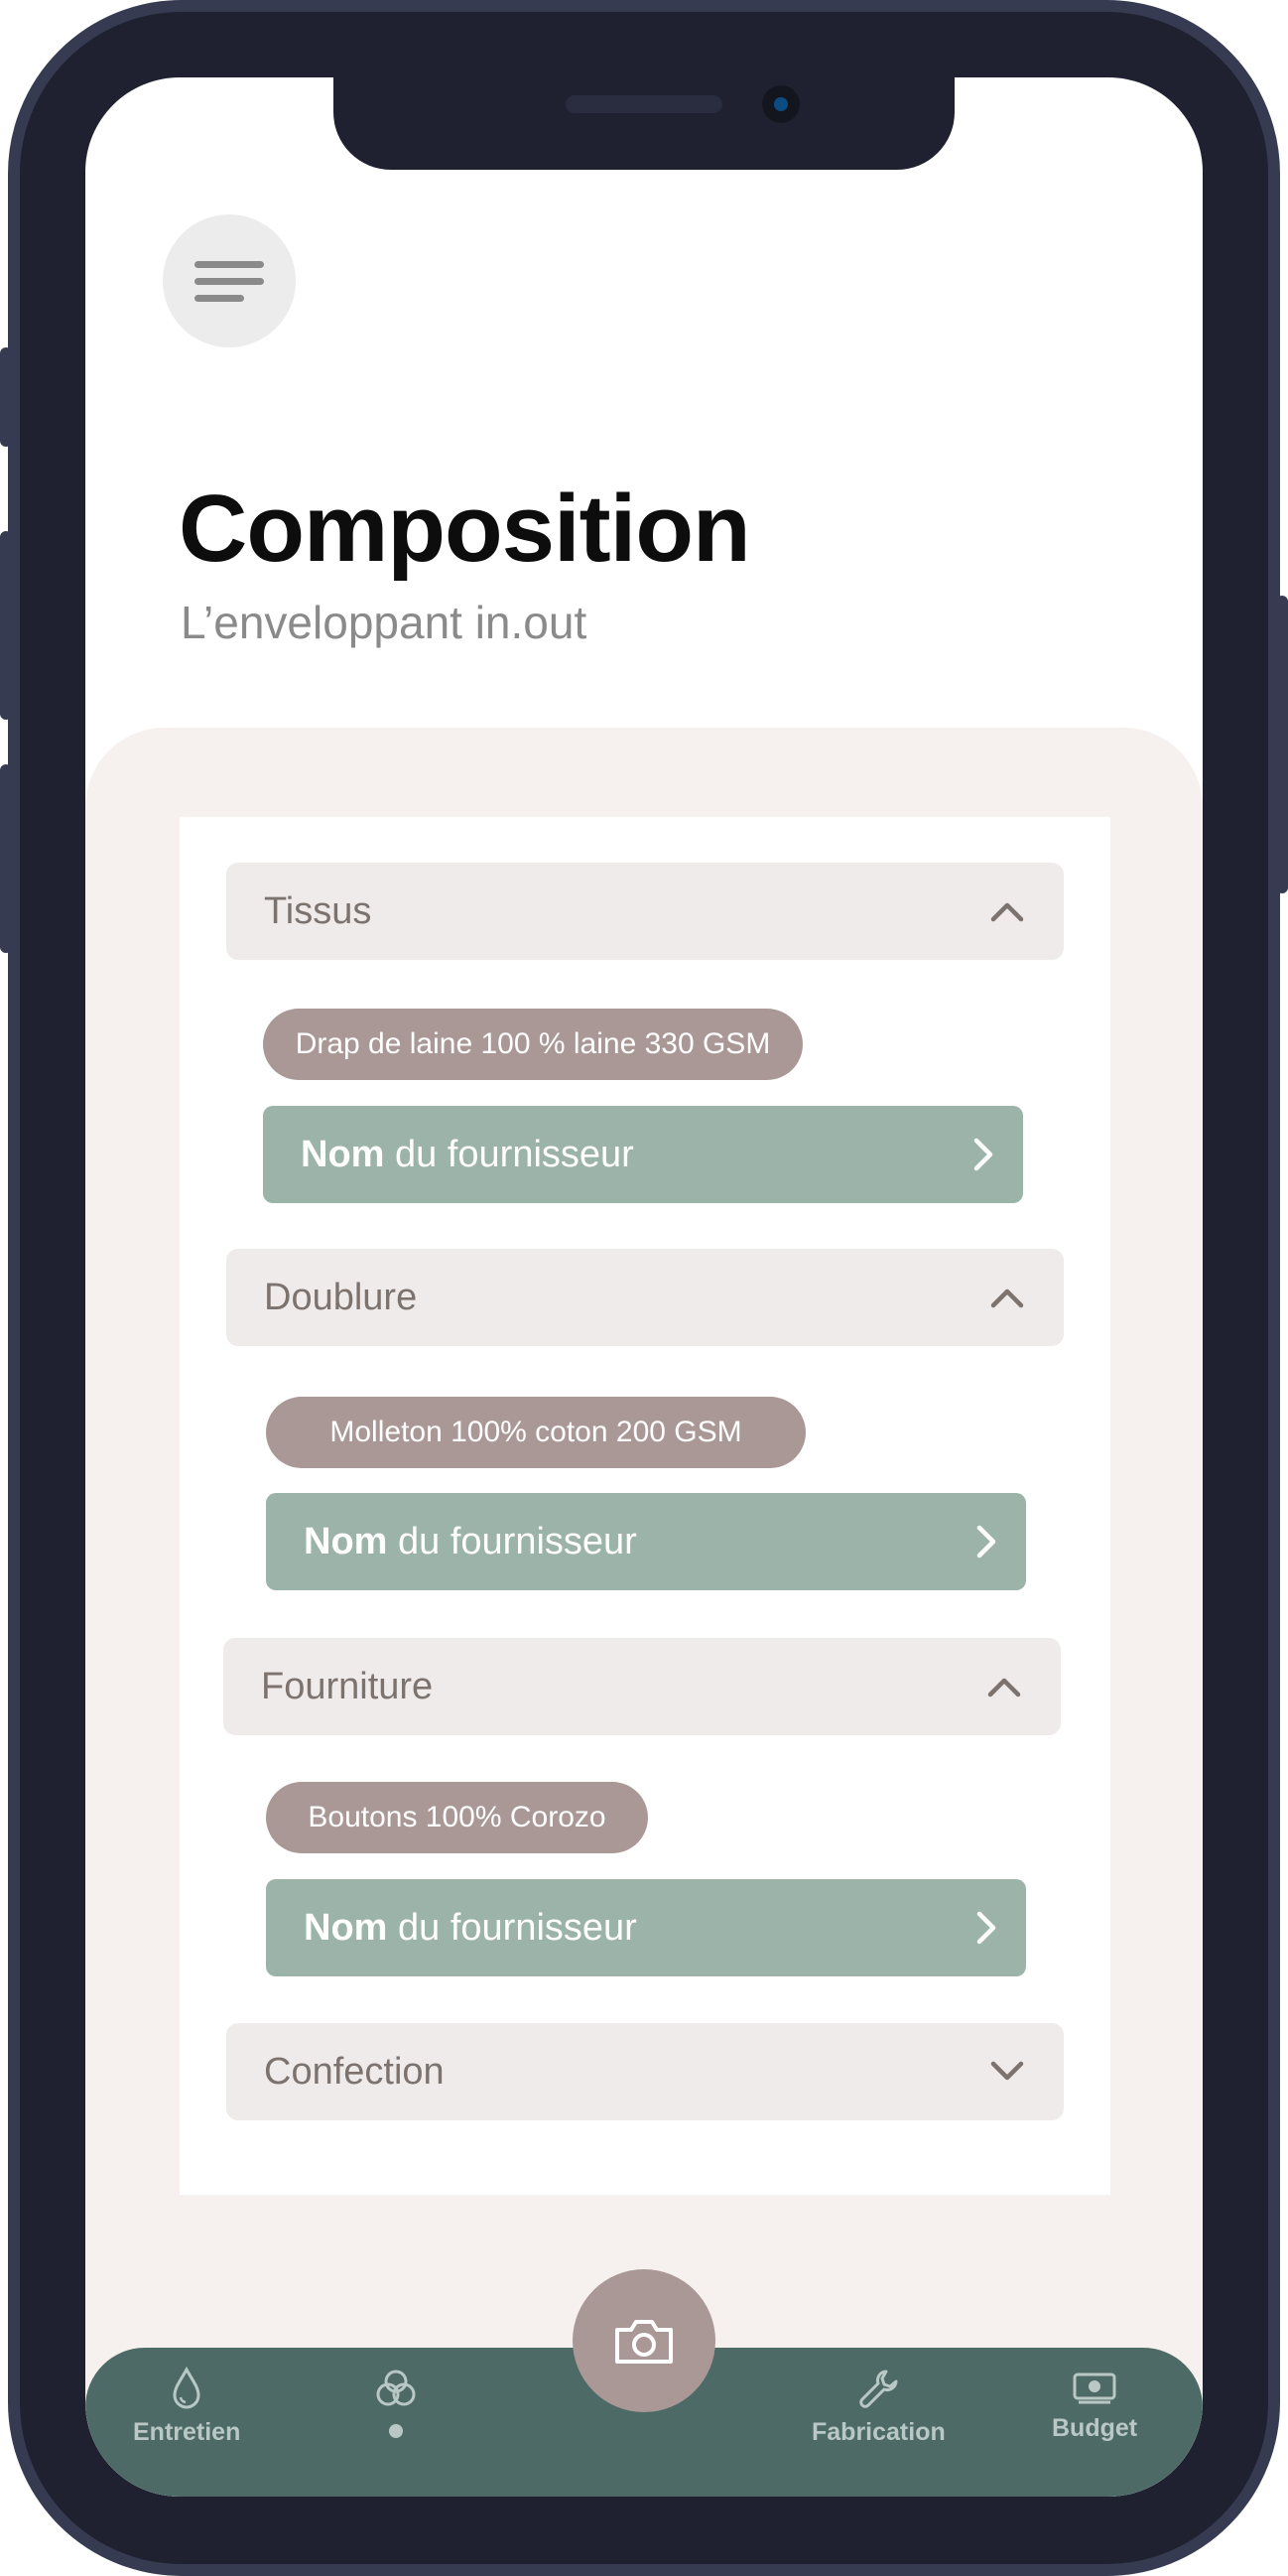 This screenshot has width=1288, height=2576. I want to click on drop-icon, so click(187, 2388).